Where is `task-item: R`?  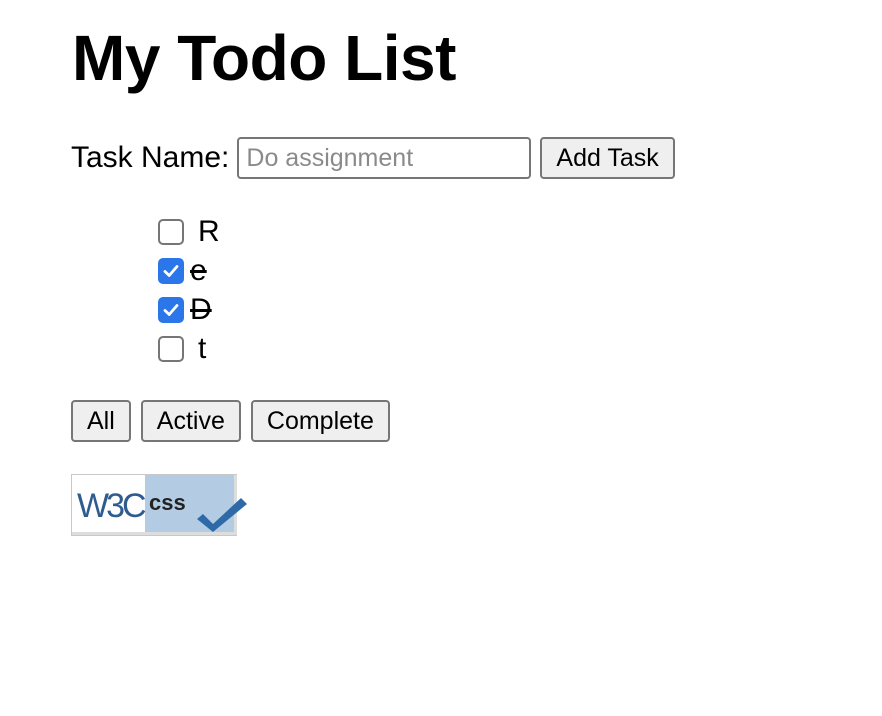
task-item: R is located at coordinates (189, 231).